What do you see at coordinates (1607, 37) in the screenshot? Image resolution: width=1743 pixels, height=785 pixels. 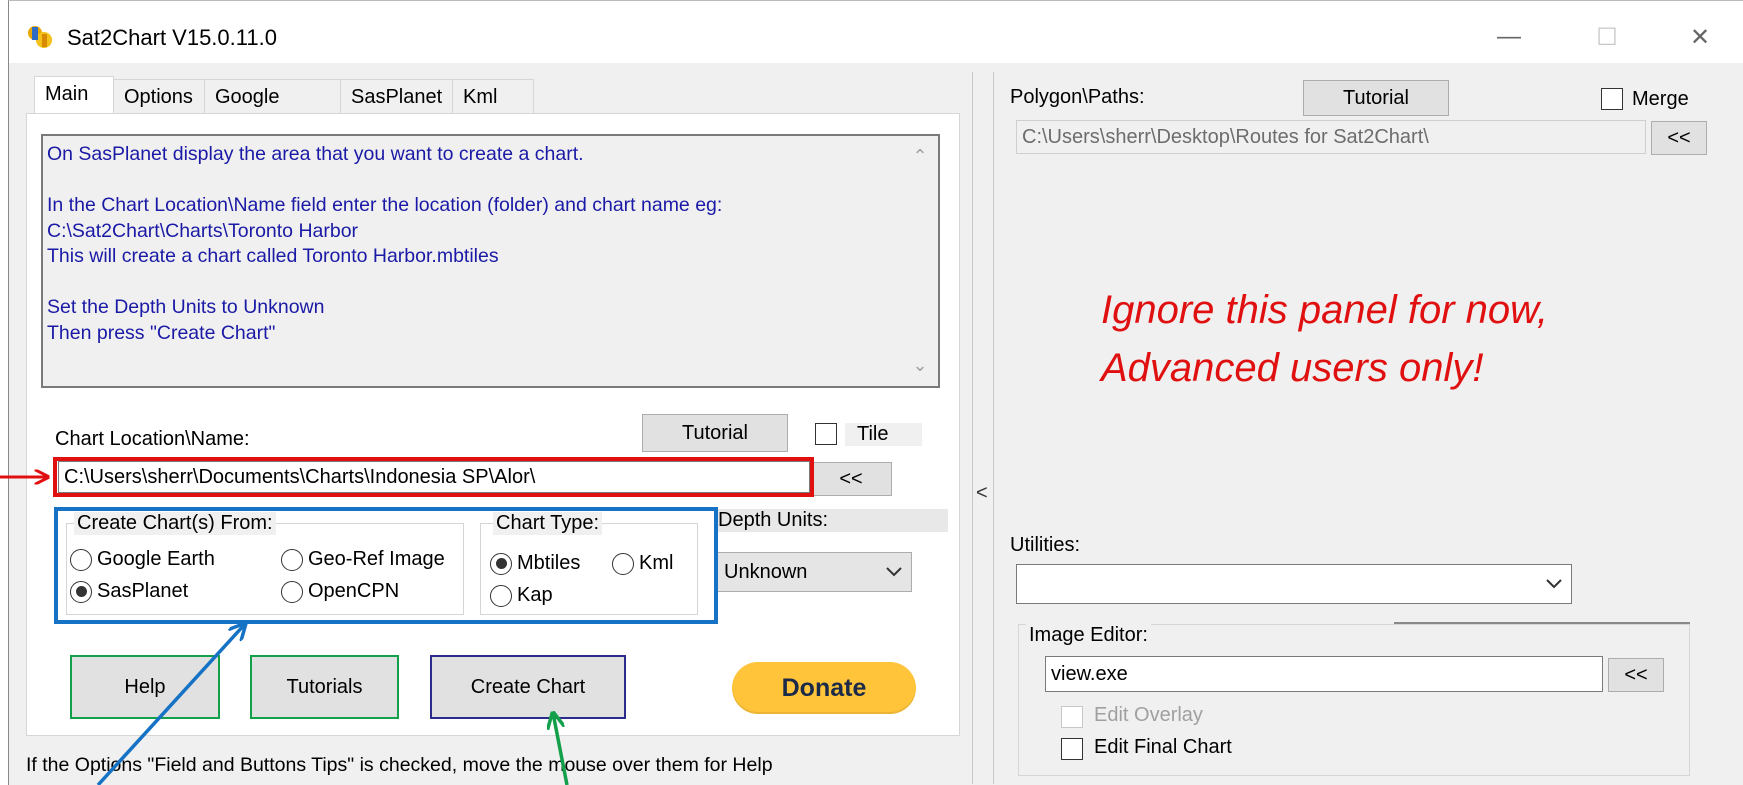 I see `maximize-button: ☐` at bounding box center [1607, 37].